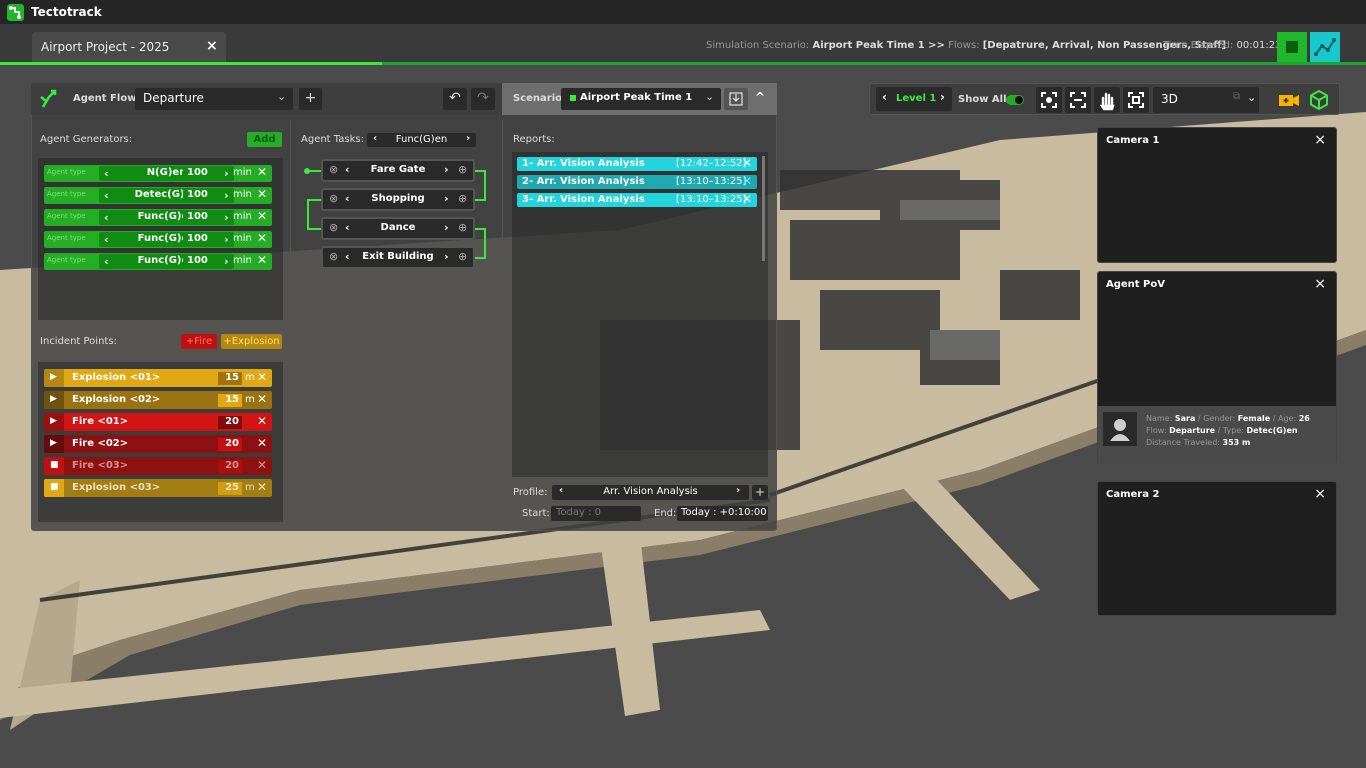 The width and height of the screenshot is (1366, 768). Describe the element at coordinates (214, 99) in the screenshot. I see `agent-flow-select: Departure ⌄` at that location.